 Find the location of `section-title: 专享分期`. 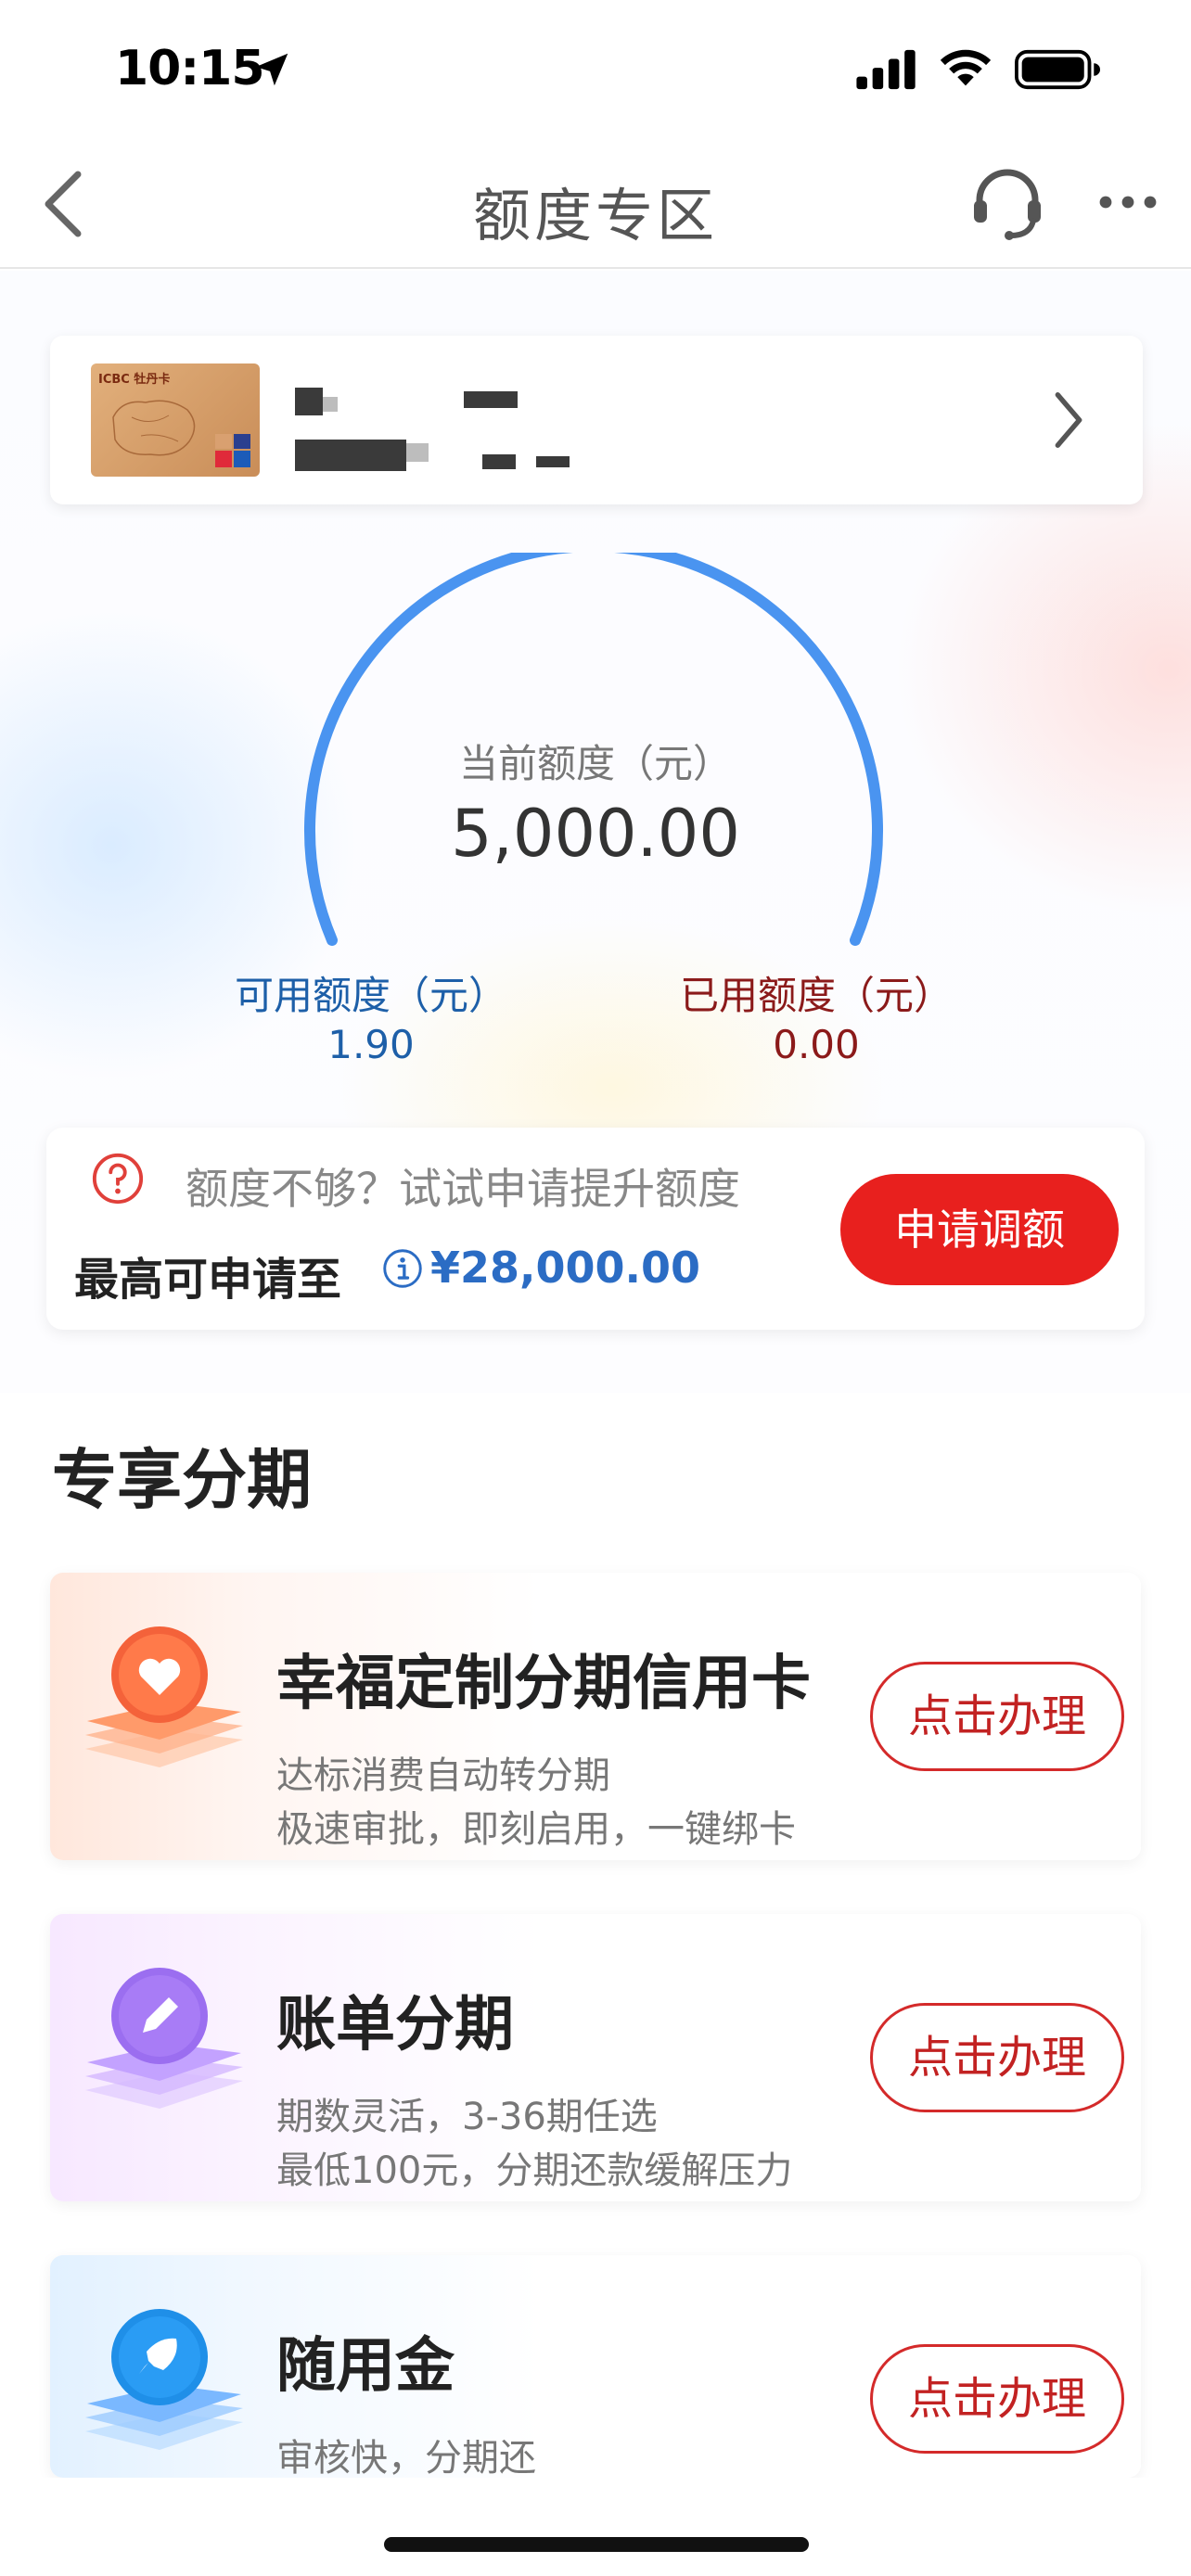

section-title: 专享分期 is located at coordinates (182, 1480).